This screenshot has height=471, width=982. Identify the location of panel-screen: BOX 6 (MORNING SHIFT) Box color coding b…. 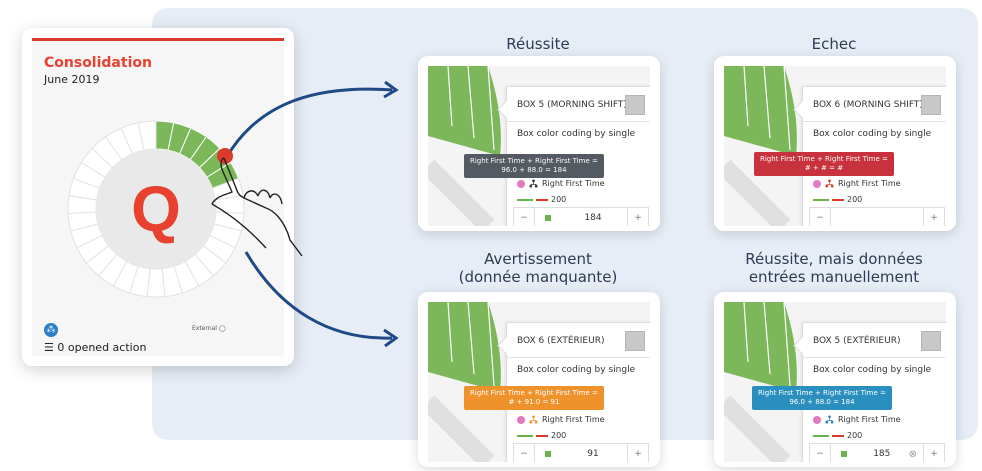
(835, 146).